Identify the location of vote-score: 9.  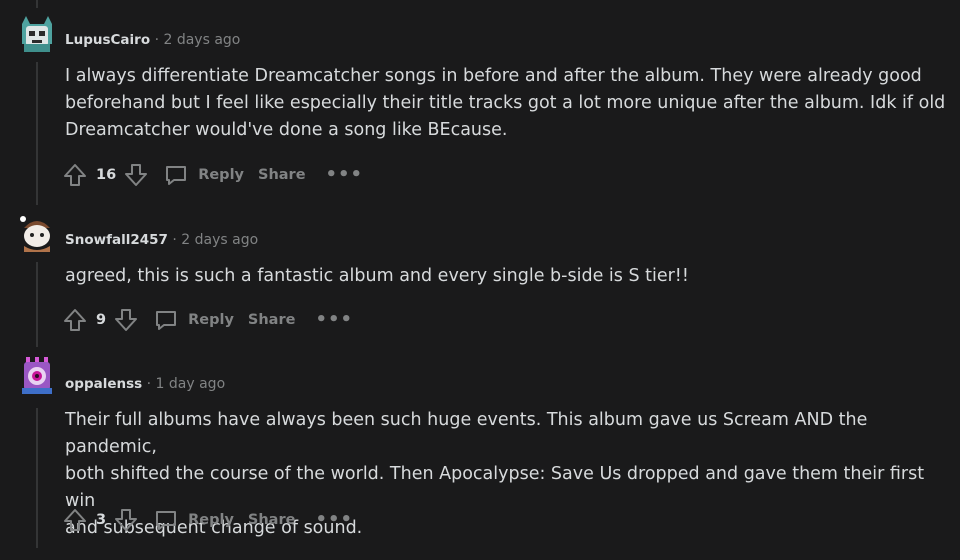
(101, 320).